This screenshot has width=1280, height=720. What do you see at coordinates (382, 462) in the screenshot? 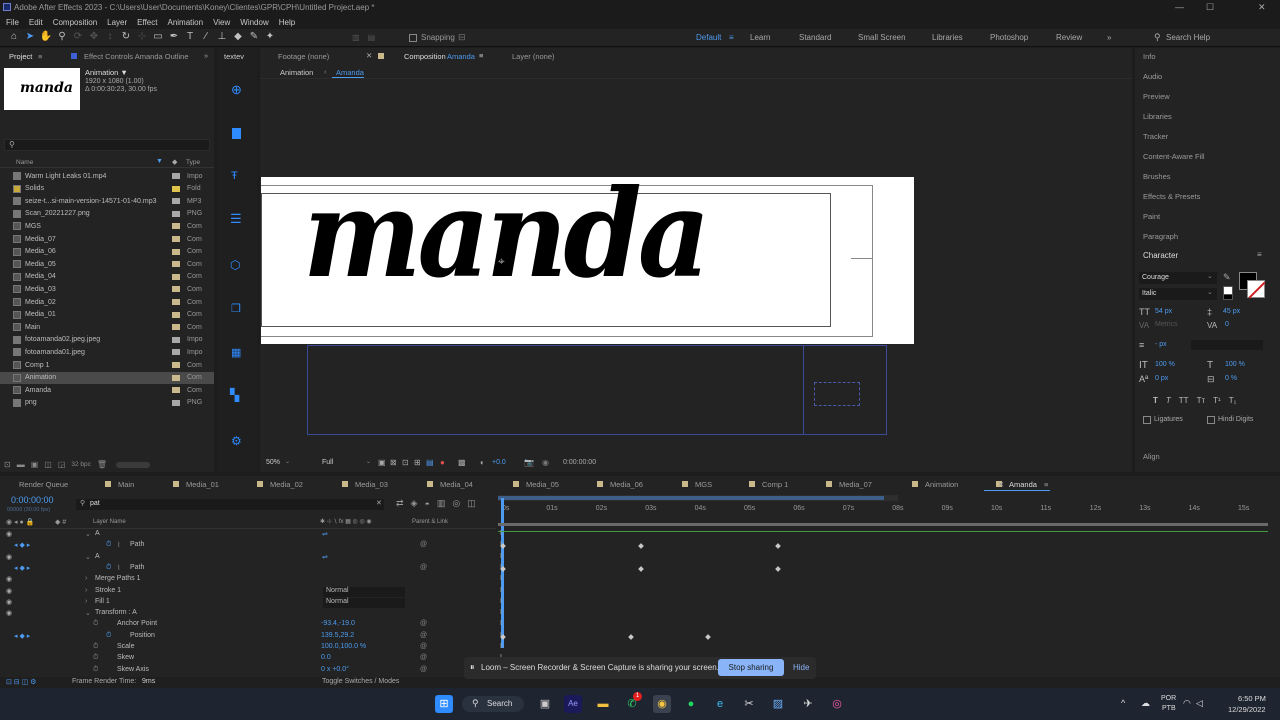
I see `region-of-interest-icon: ▣` at bounding box center [382, 462].